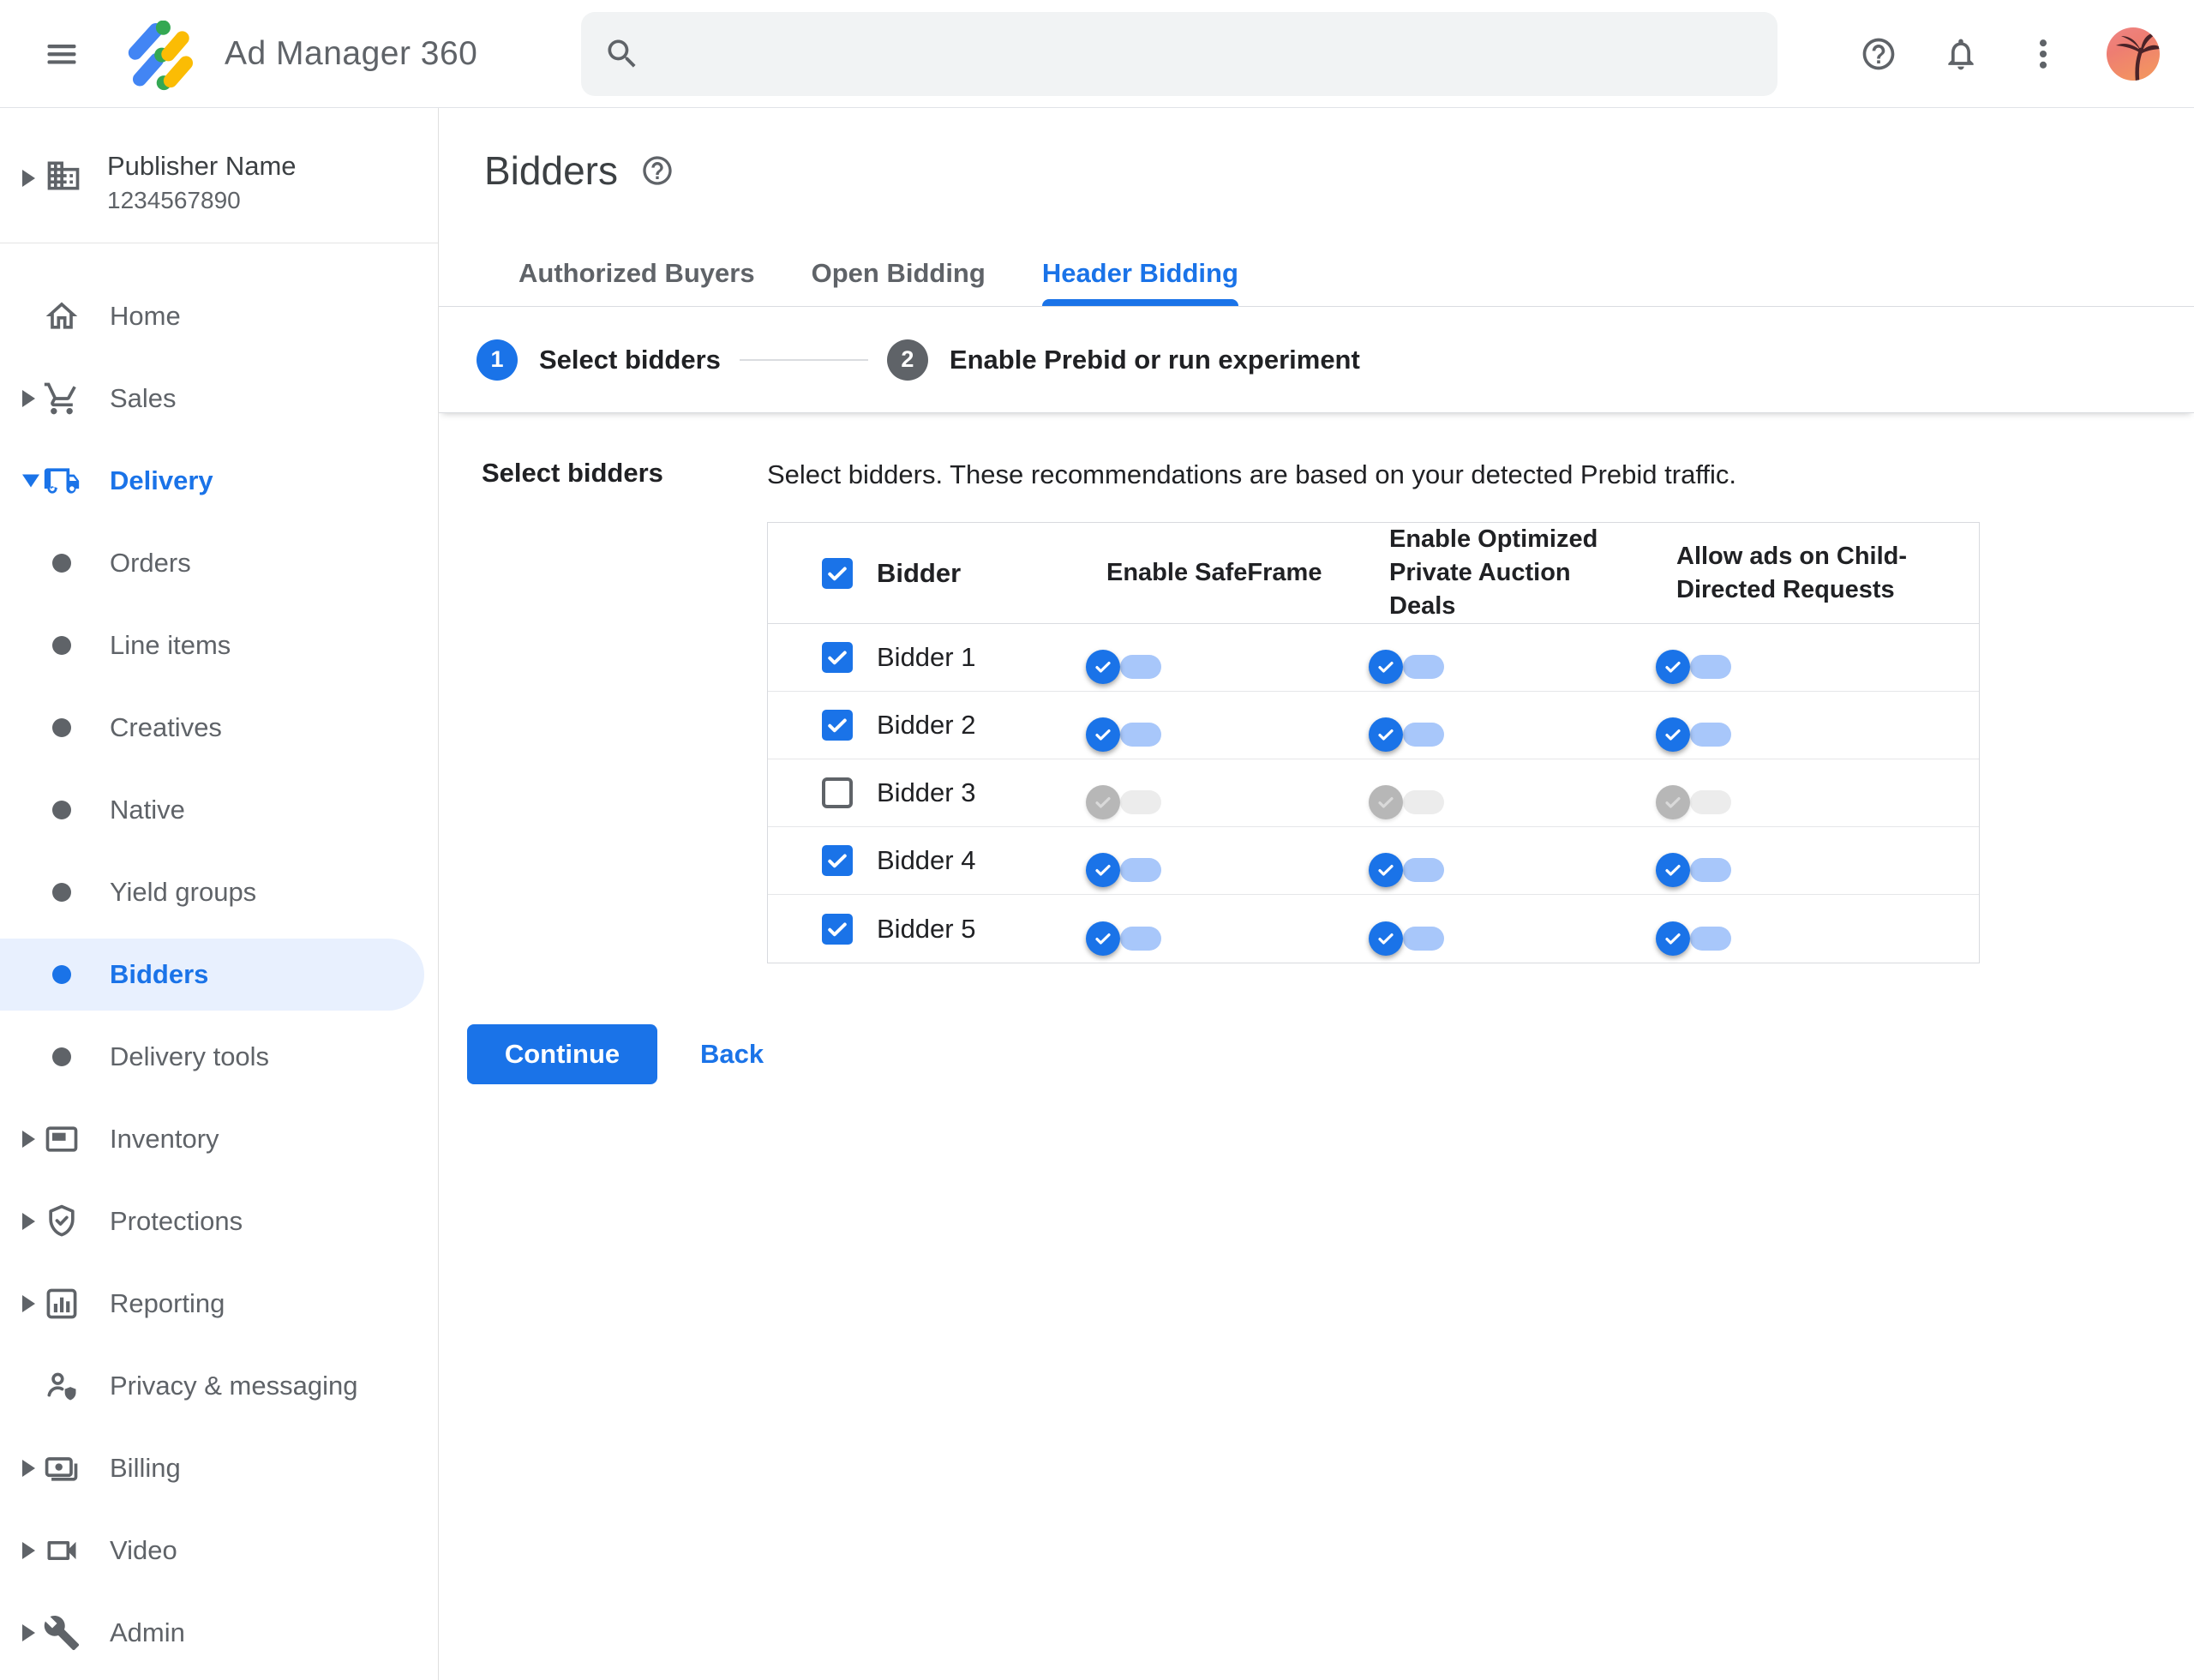 The height and width of the screenshot is (1680, 2194). I want to click on cell-bidder: Bidder 4, so click(964, 860).